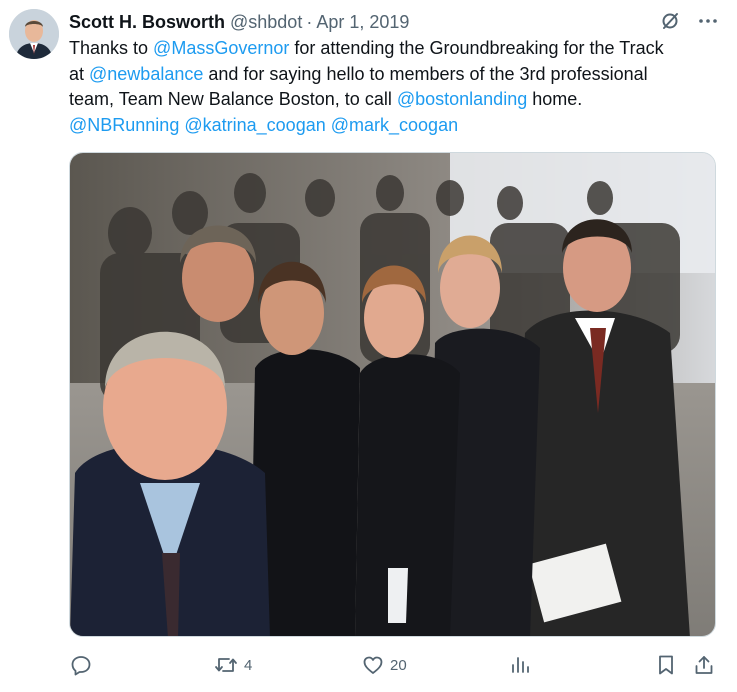  Describe the element at coordinates (555, 99) in the screenshot. I see `tweet-text-segment: home.` at that location.